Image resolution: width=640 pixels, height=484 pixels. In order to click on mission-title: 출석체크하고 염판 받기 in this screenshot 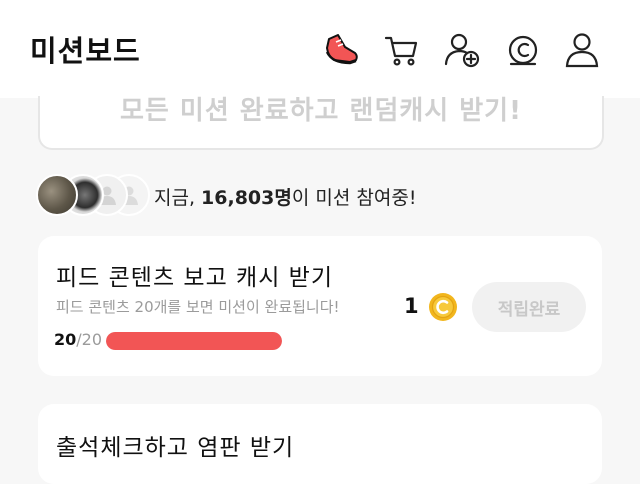, I will do `click(175, 448)`.